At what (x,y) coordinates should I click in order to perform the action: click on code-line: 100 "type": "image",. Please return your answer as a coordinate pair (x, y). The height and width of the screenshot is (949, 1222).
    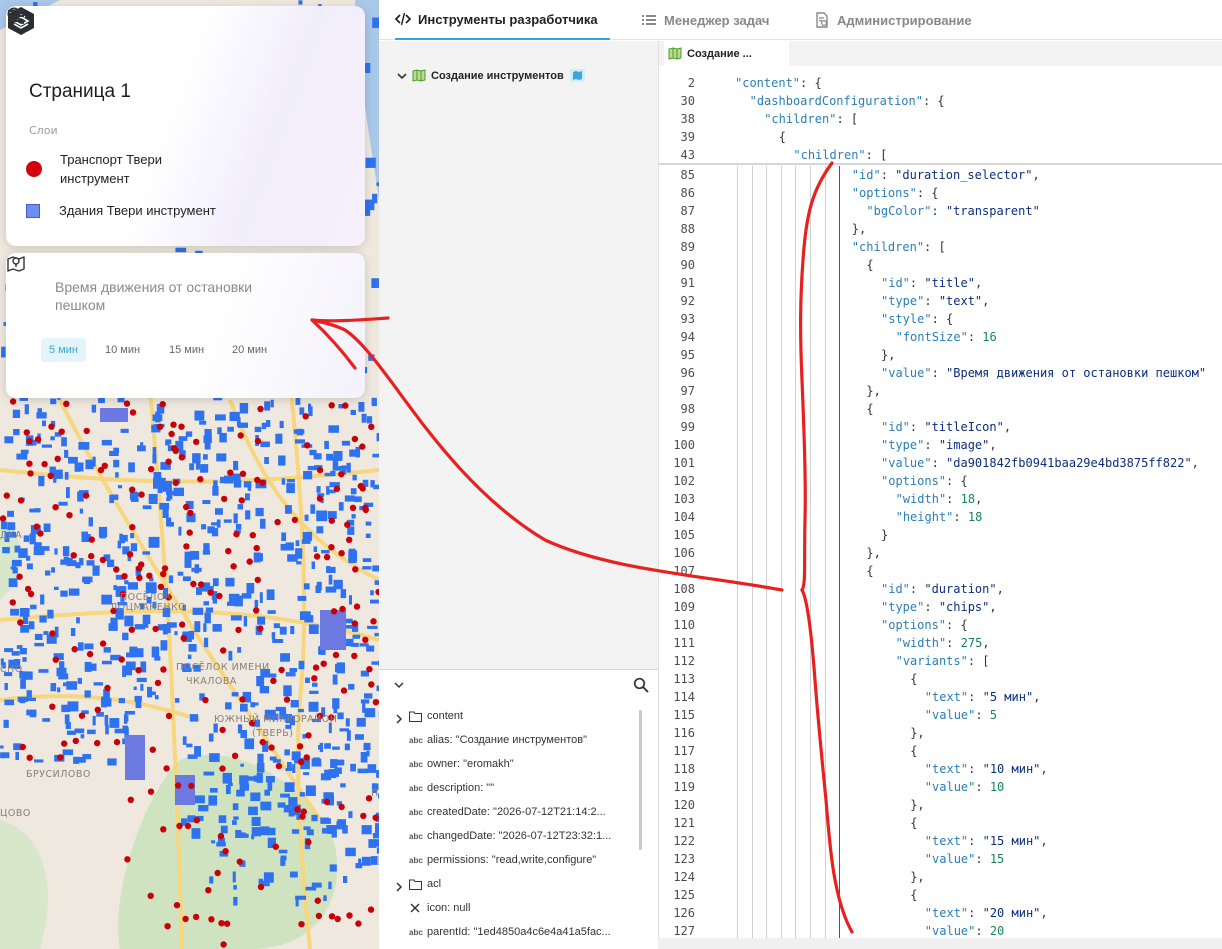
    Looking at the image, I should click on (940, 445).